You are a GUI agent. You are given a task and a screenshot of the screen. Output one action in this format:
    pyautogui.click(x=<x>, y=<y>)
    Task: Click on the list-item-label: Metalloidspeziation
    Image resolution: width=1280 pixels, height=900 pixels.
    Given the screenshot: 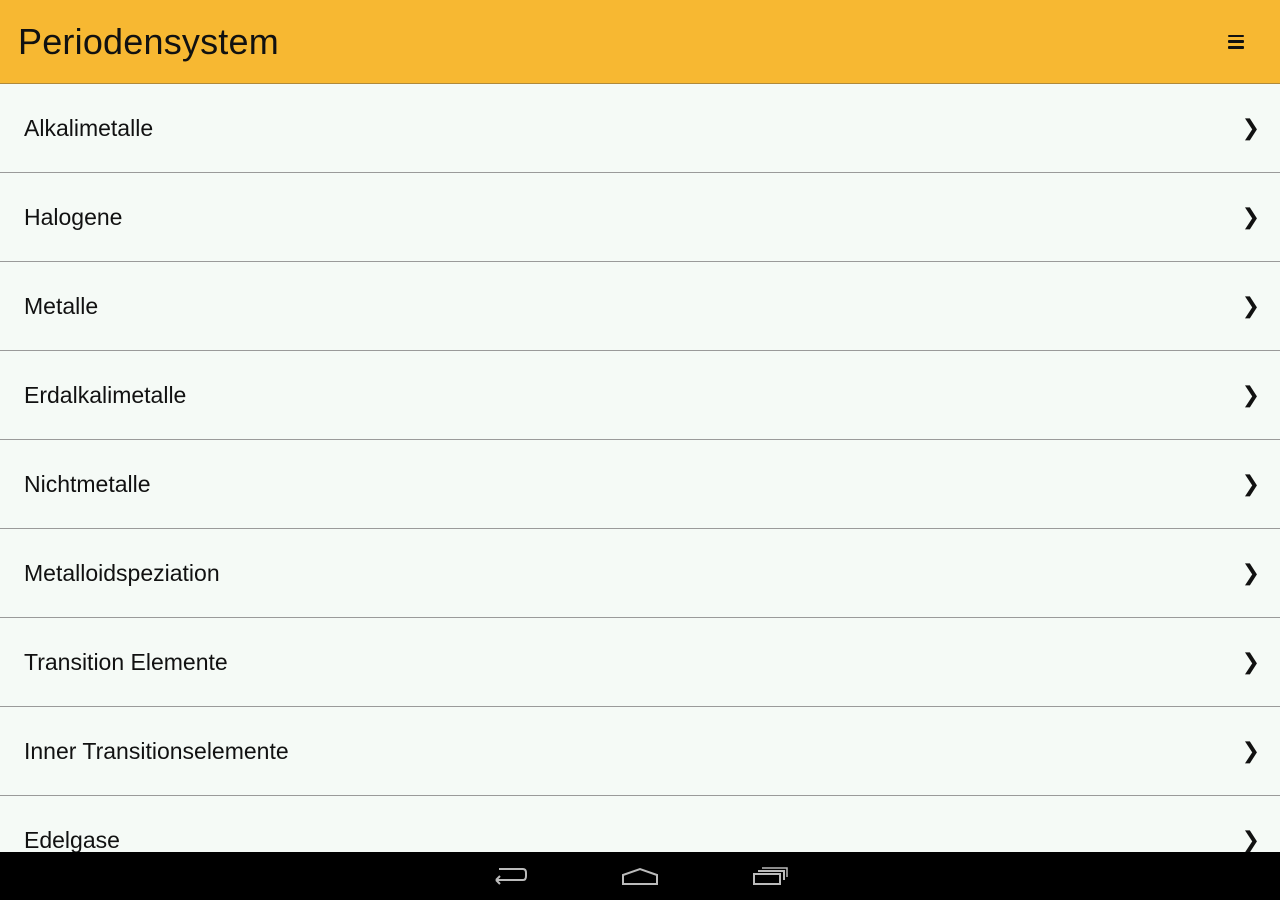 What is the action you would take?
    pyautogui.click(x=122, y=572)
    